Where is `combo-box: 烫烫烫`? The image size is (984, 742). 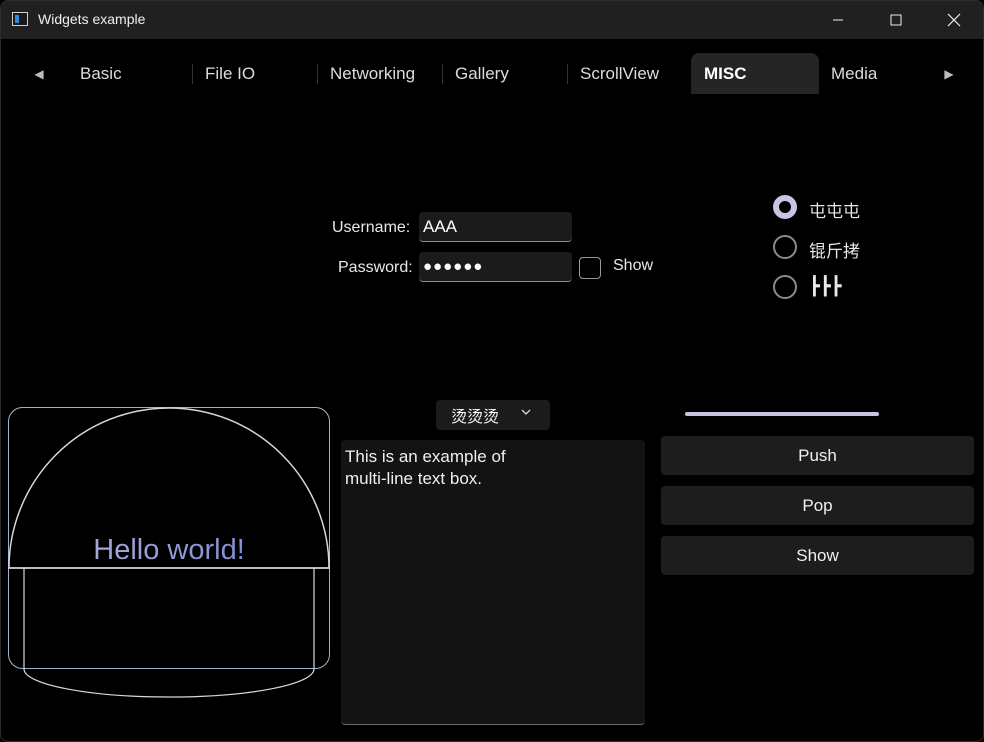
combo-box: 烫烫烫 is located at coordinates (493, 415).